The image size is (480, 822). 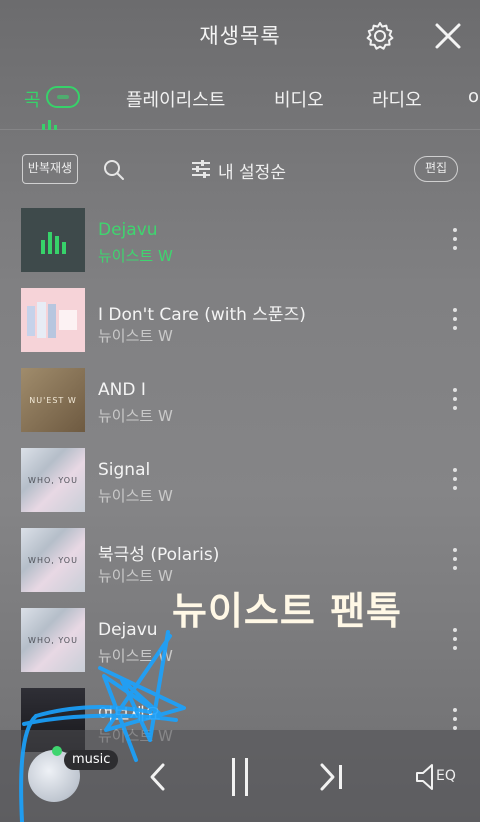 What do you see at coordinates (201, 169) in the screenshot?
I see `sort-icon` at bounding box center [201, 169].